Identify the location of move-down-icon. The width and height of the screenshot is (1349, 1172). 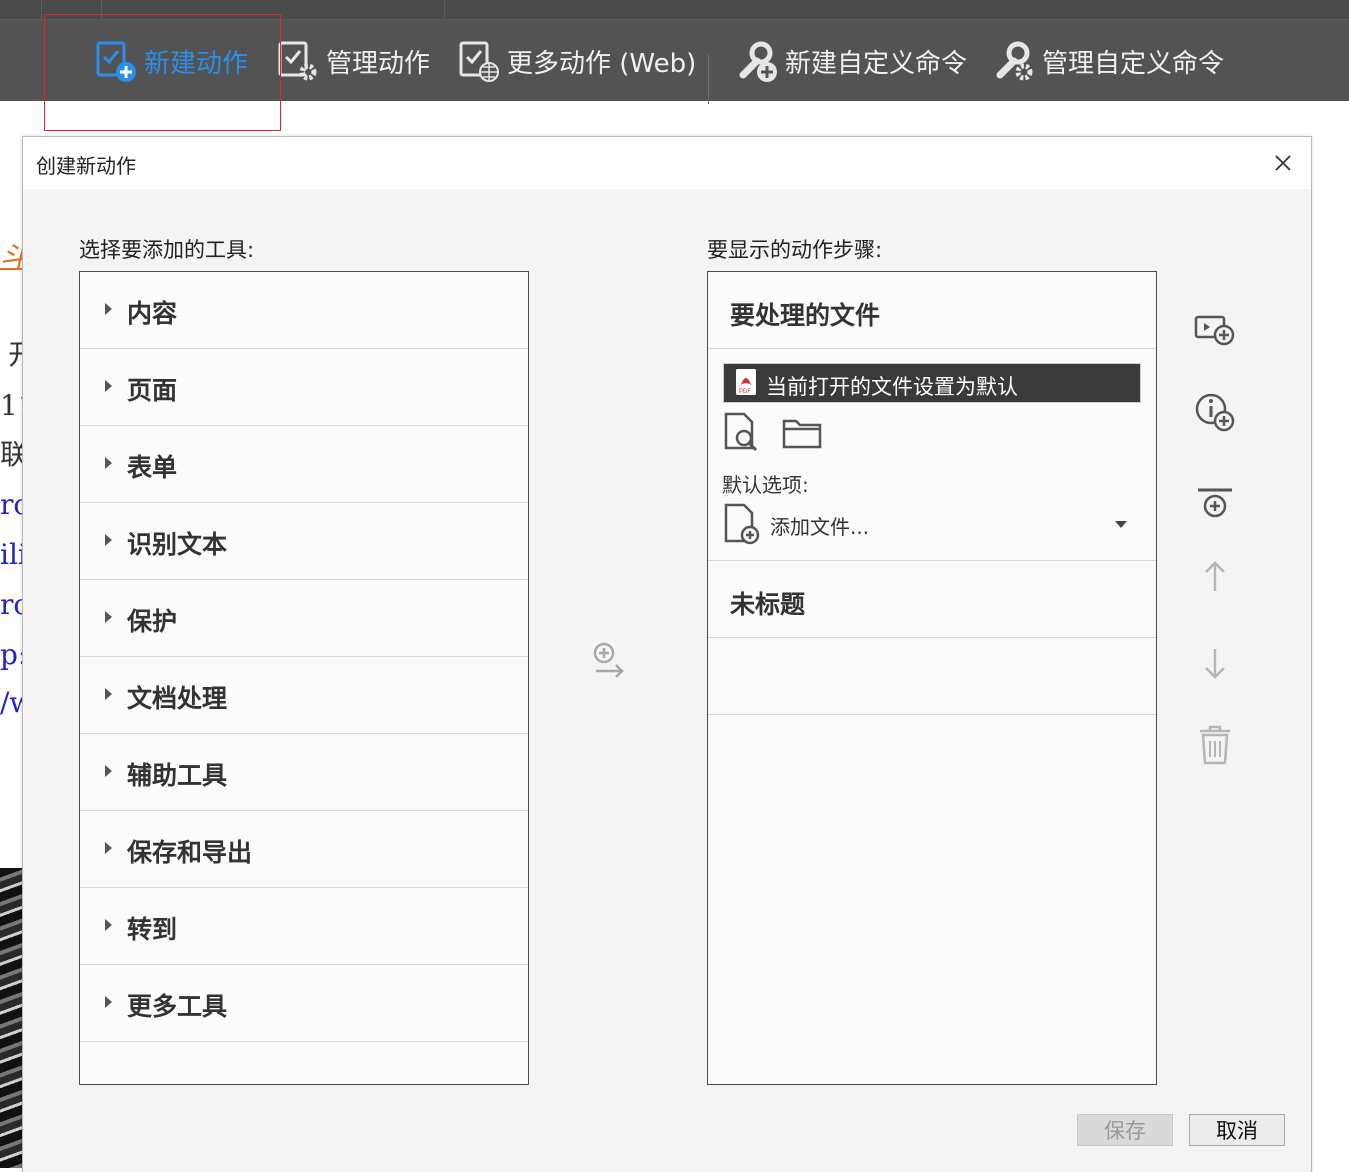
(1215, 663).